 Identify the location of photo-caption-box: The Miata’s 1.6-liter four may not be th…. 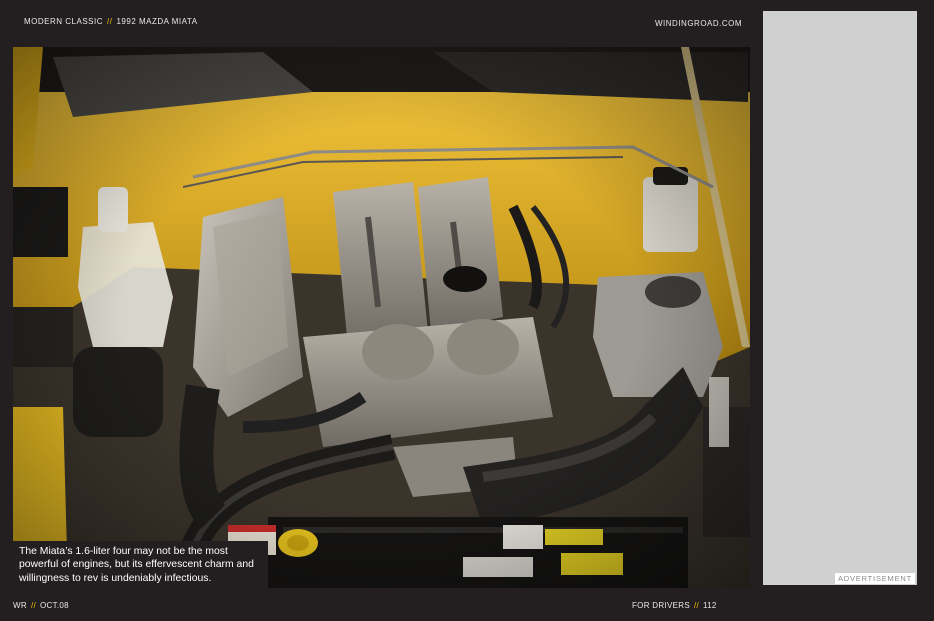
(140, 564).